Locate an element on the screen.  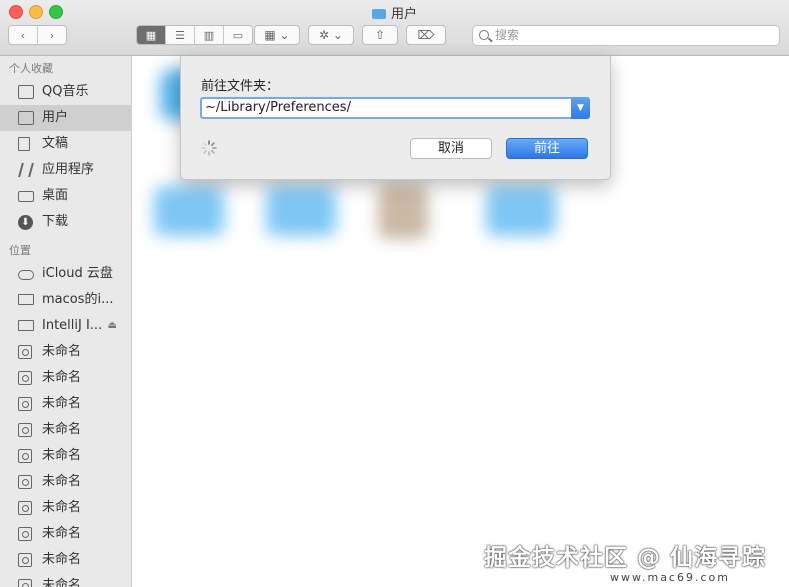
locations-header: 位置 is located at coordinates (20, 250).